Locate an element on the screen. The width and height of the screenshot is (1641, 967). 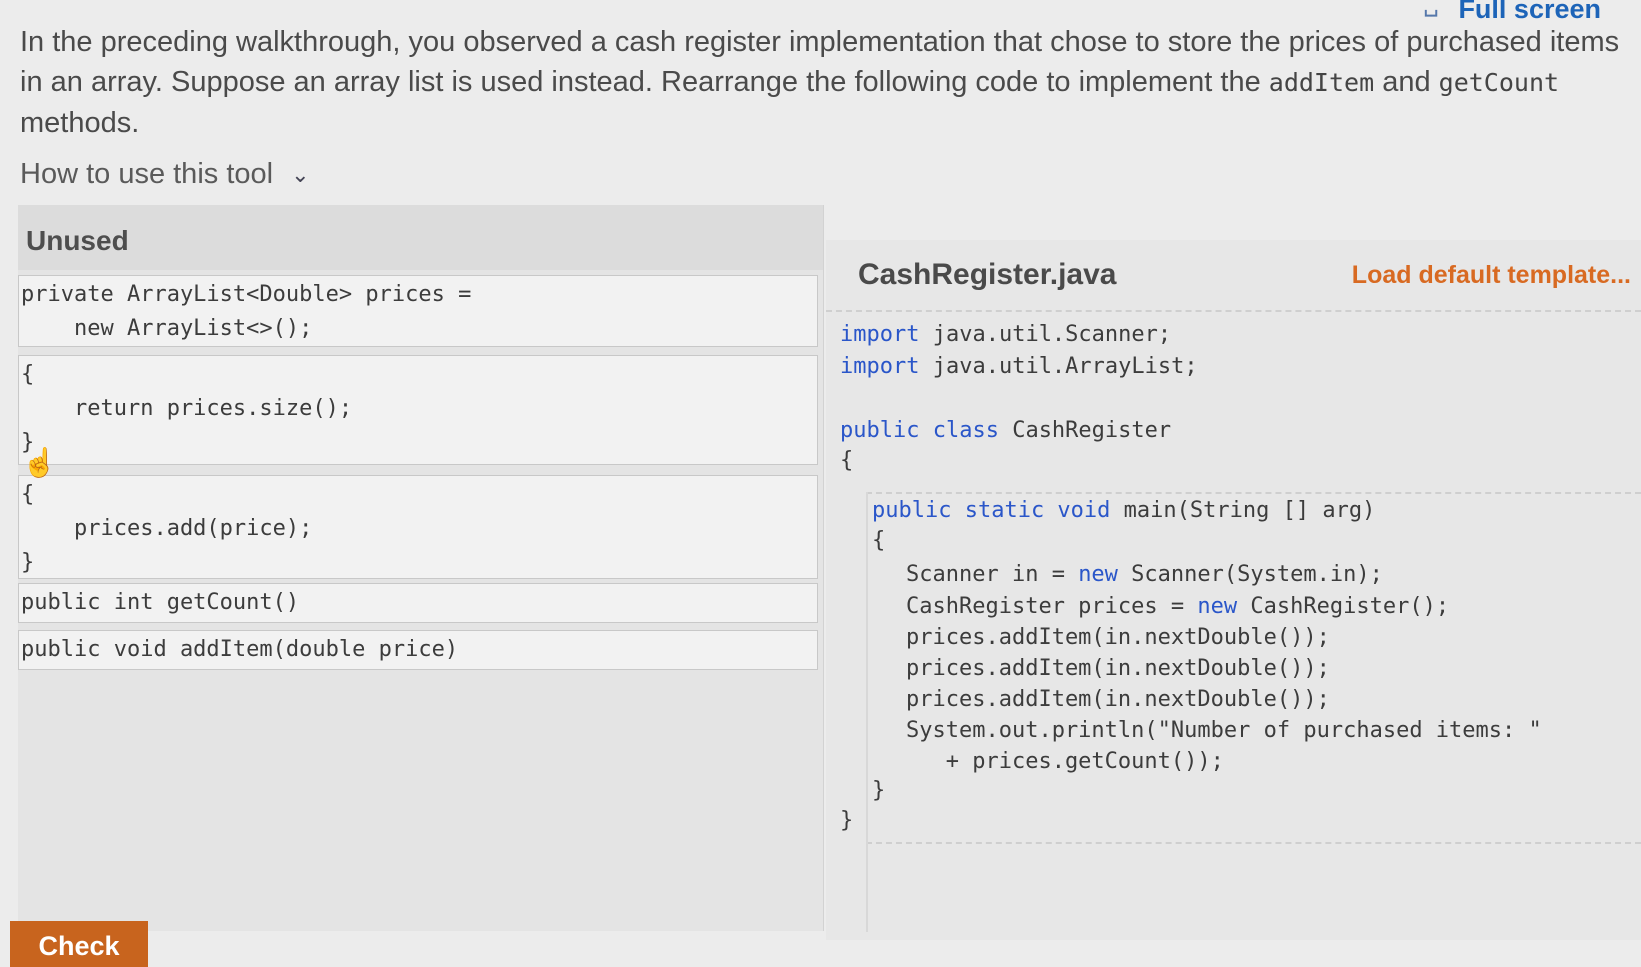
indent-guide is located at coordinates (867, 712).